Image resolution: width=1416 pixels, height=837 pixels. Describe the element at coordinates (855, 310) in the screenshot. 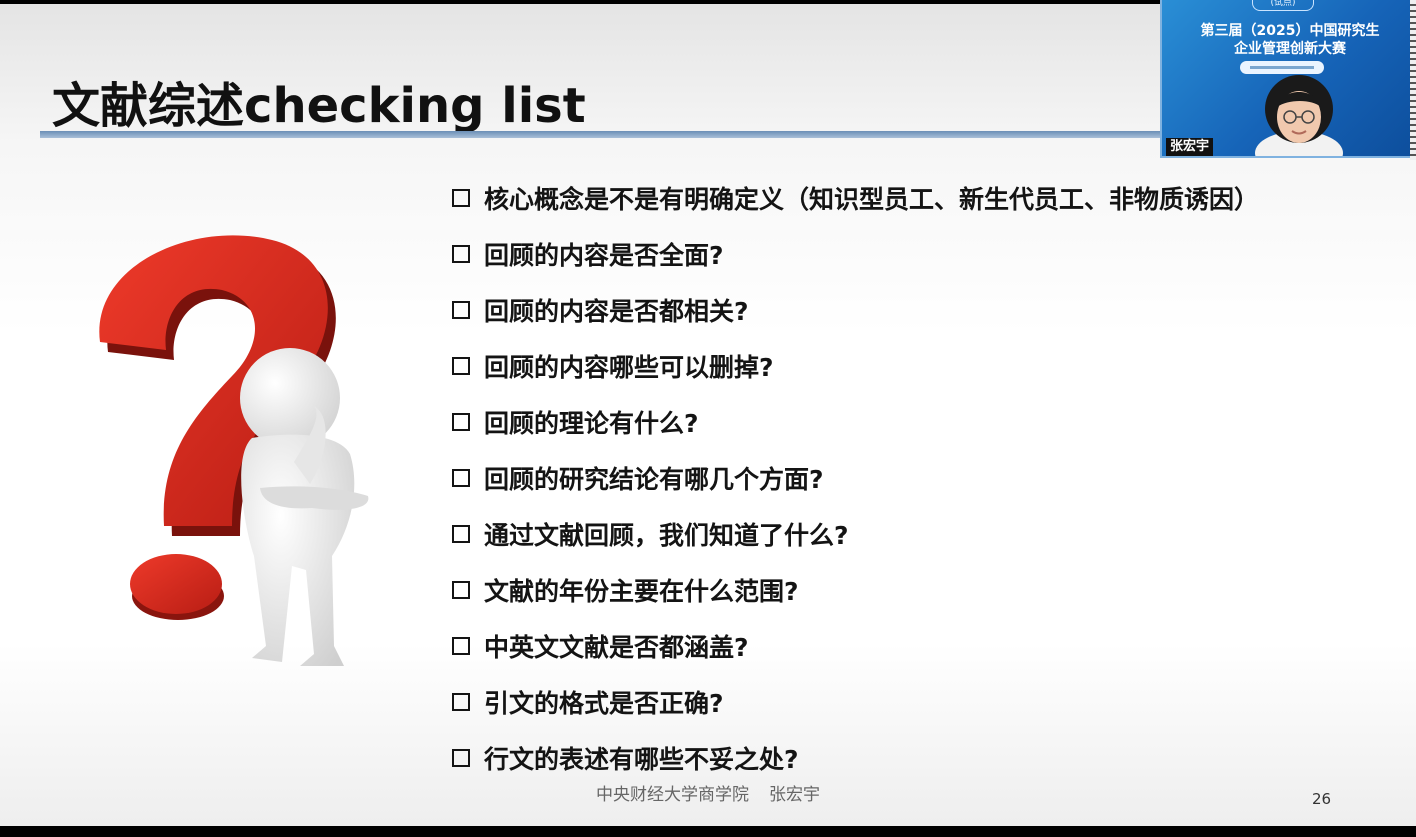

I see `checklist-item: 回顾的内容是否都相关?` at that location.